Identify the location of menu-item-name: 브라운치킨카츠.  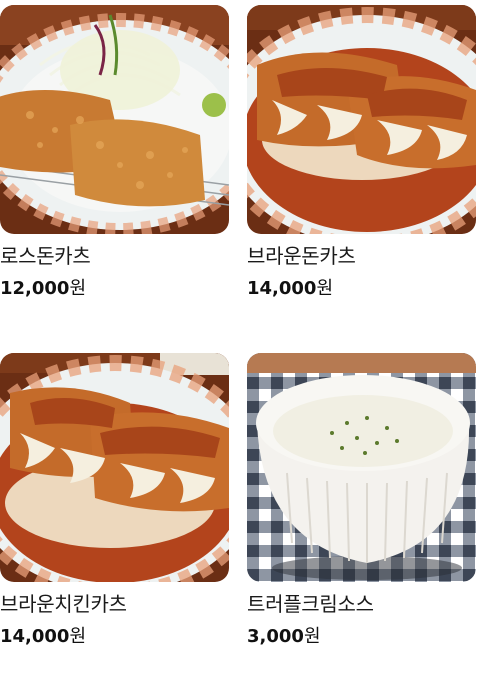
(63, 604).